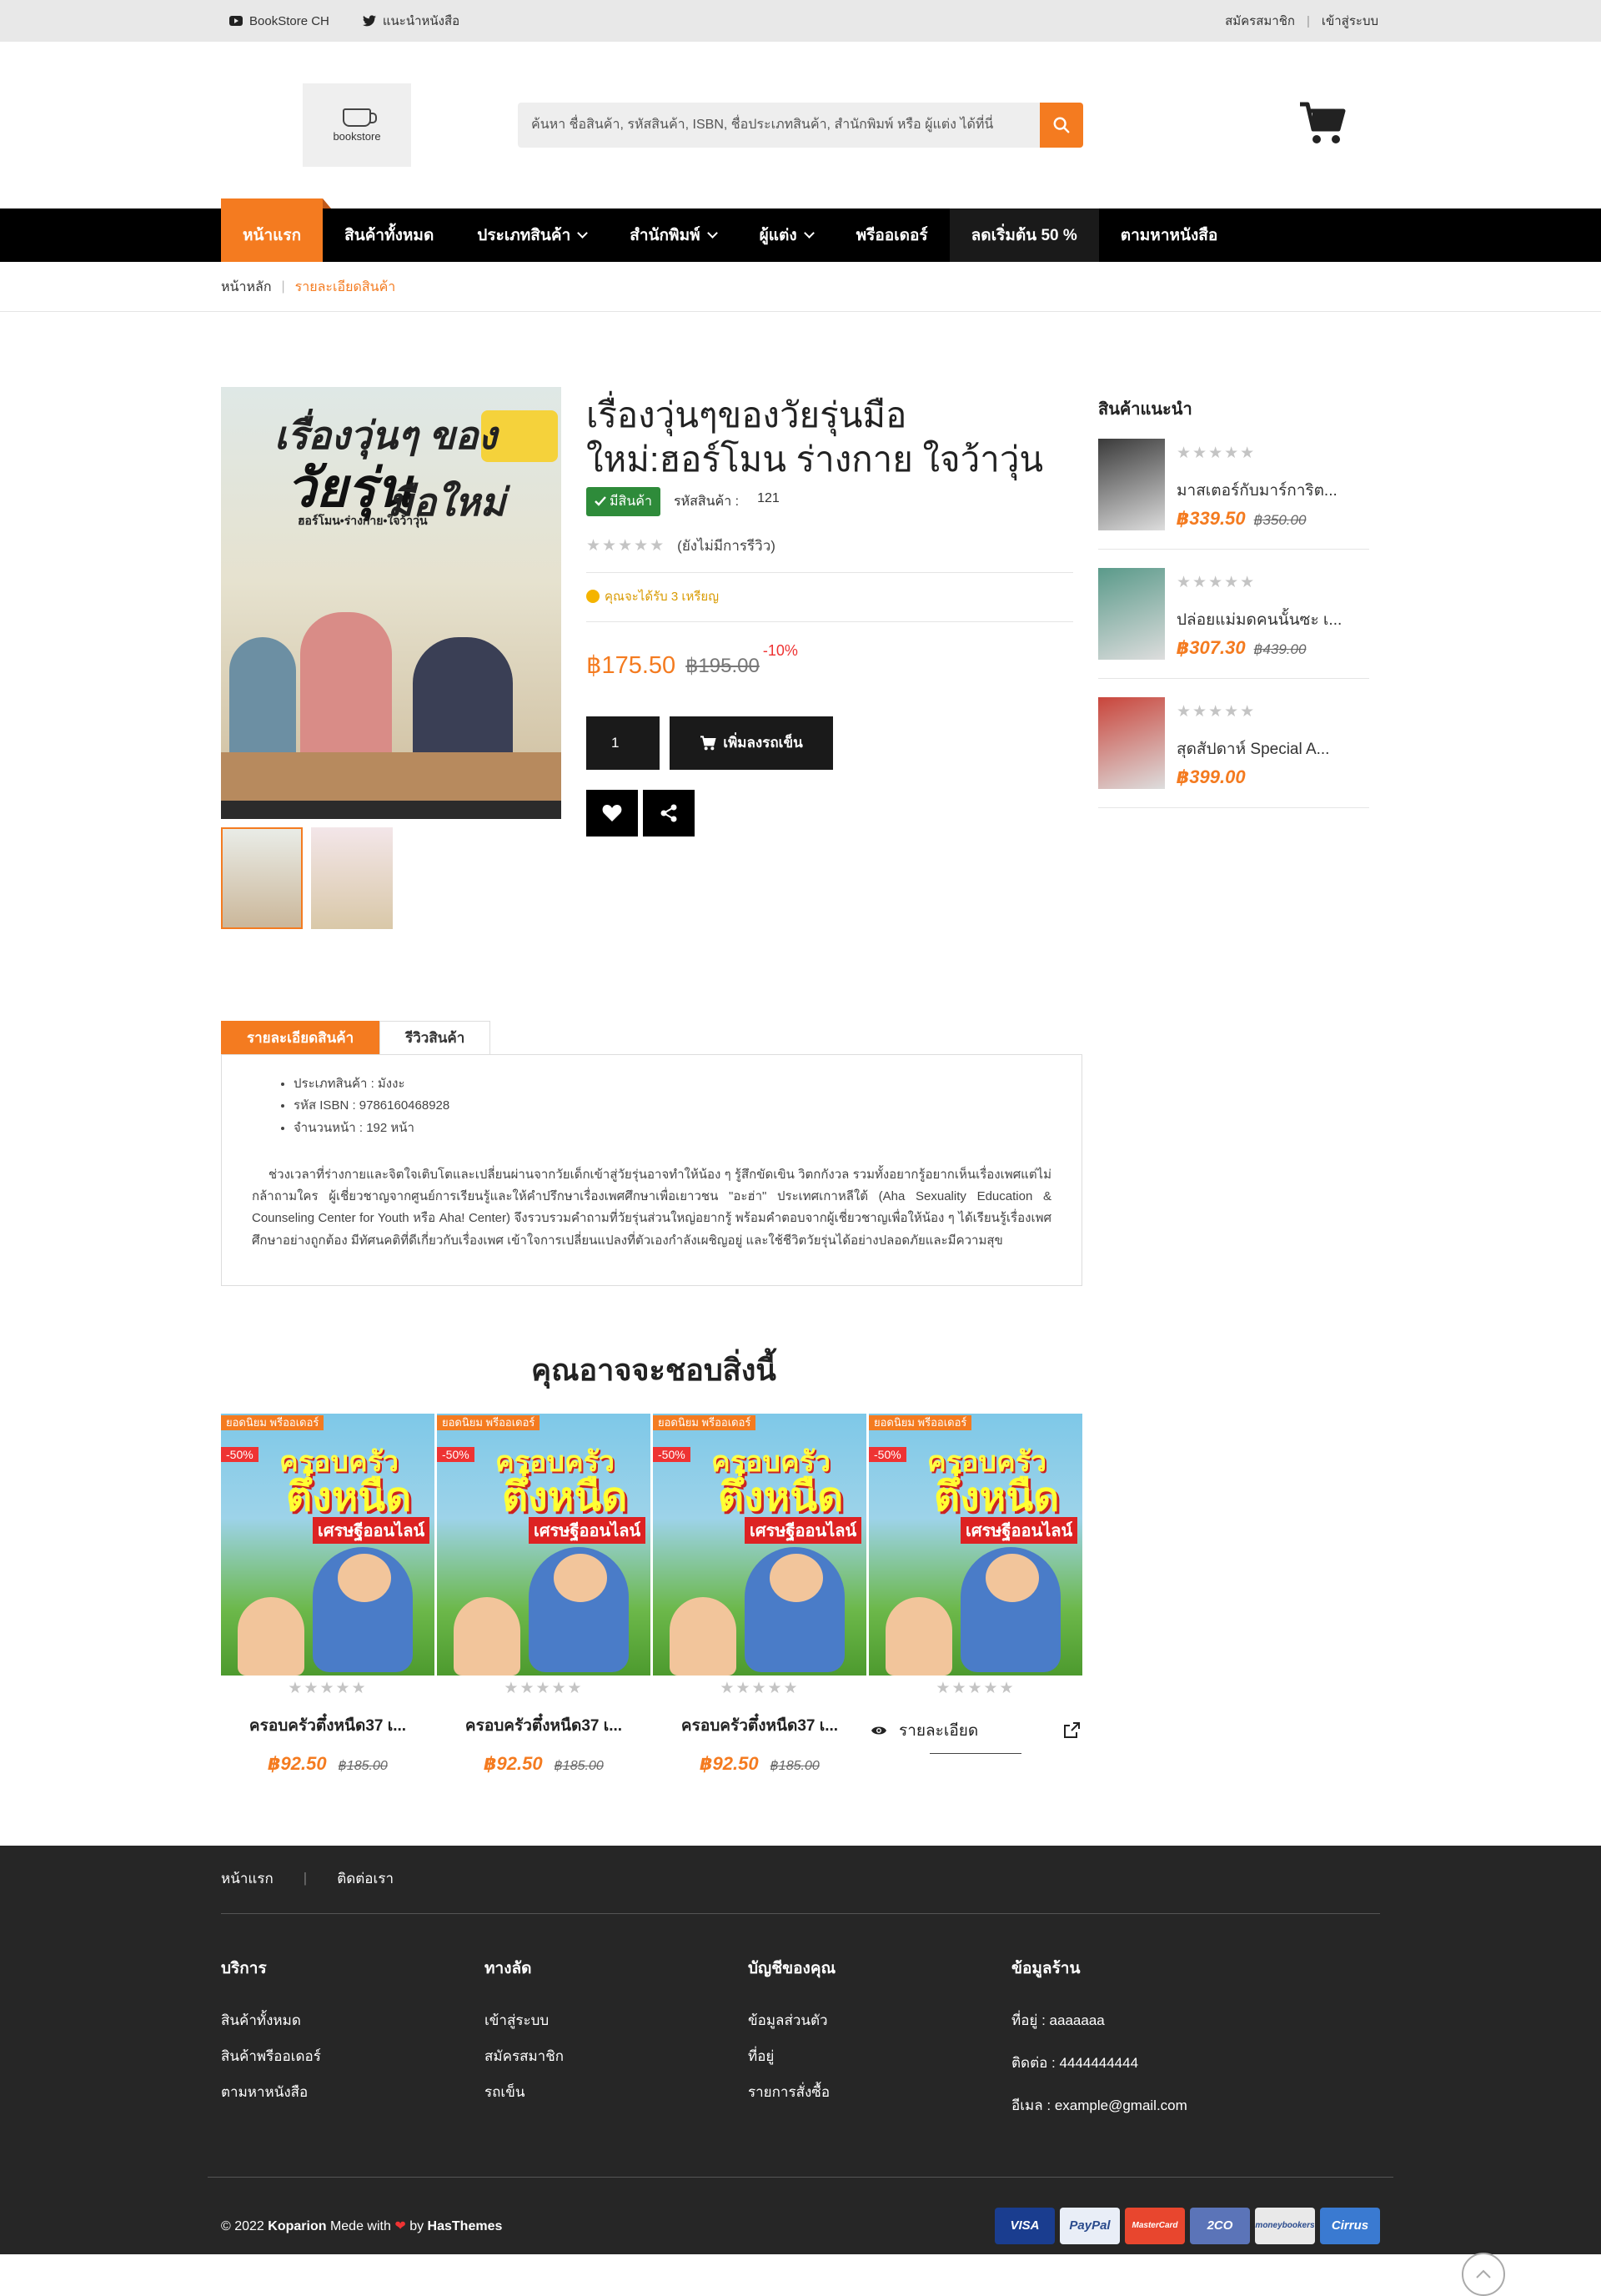  Describe the element at coordinates (297, 2226) in the screenshot. I see `brand-link: Koparion` at that location.